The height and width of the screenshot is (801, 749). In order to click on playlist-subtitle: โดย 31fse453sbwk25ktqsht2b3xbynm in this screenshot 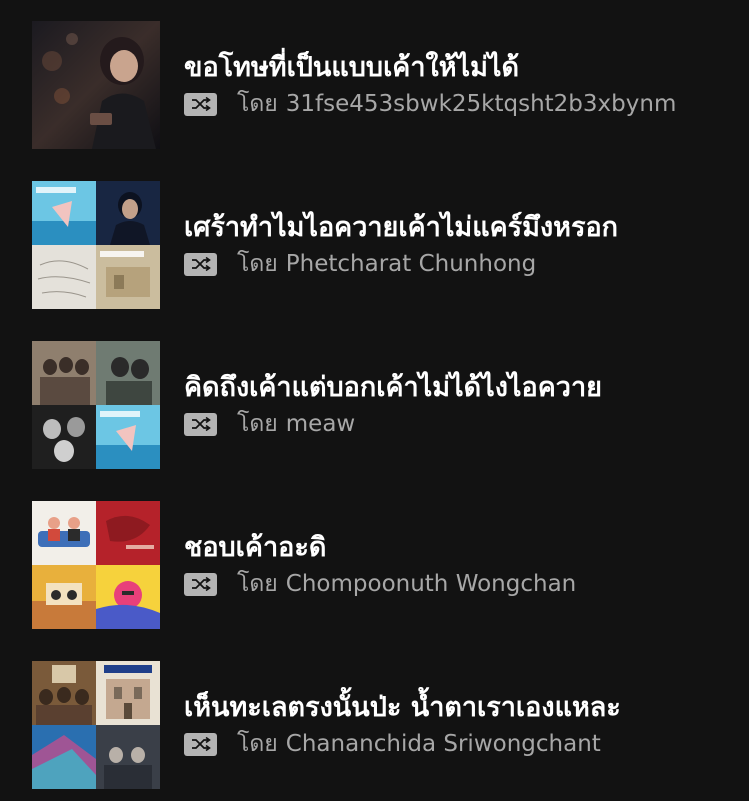, I will do `click(464, 104)`.